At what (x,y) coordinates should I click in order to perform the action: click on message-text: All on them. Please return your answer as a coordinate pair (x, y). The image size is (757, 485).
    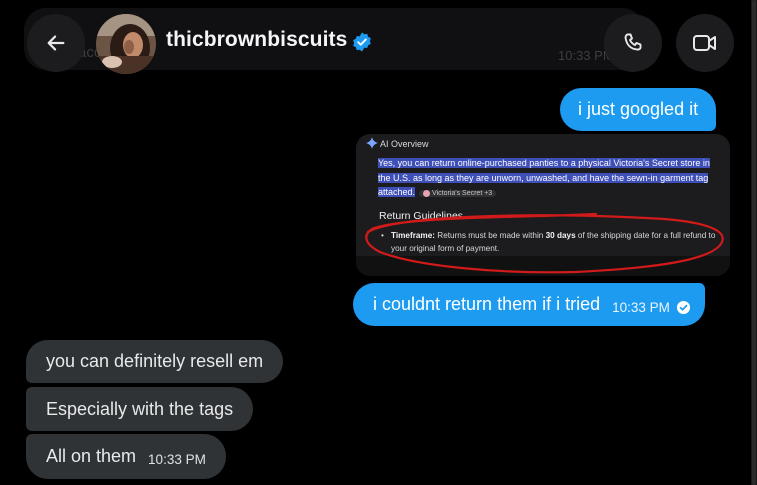
    Looking at the image, I should click on (91, 456).